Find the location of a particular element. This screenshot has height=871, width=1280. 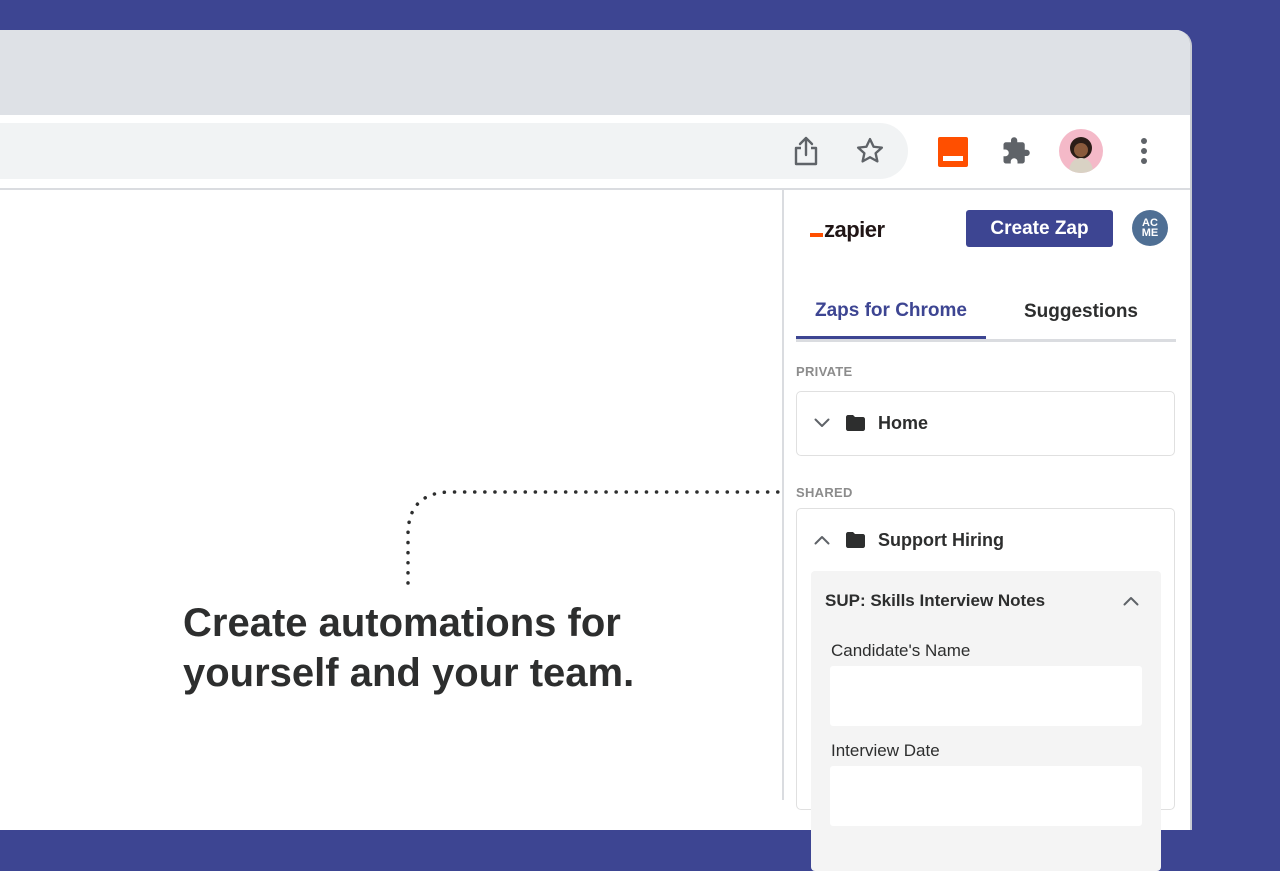

puzzle-icon is located at coordinates (1016, 151).